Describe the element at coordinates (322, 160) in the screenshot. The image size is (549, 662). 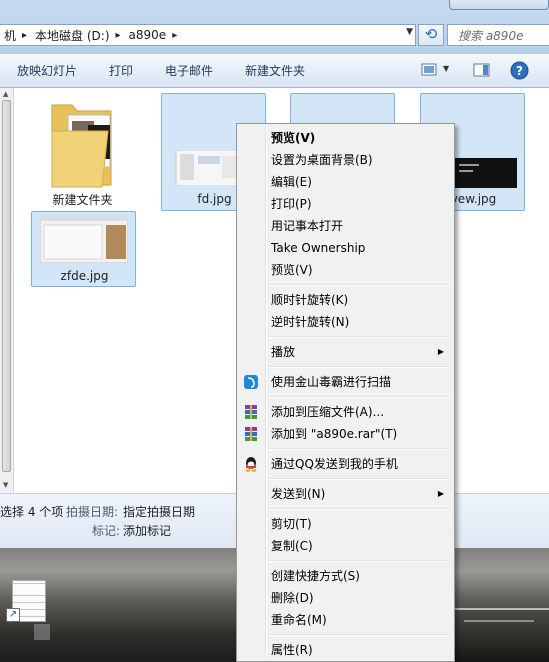
I see `menu-item-label: 设置为桌面背景(B)` at that location.